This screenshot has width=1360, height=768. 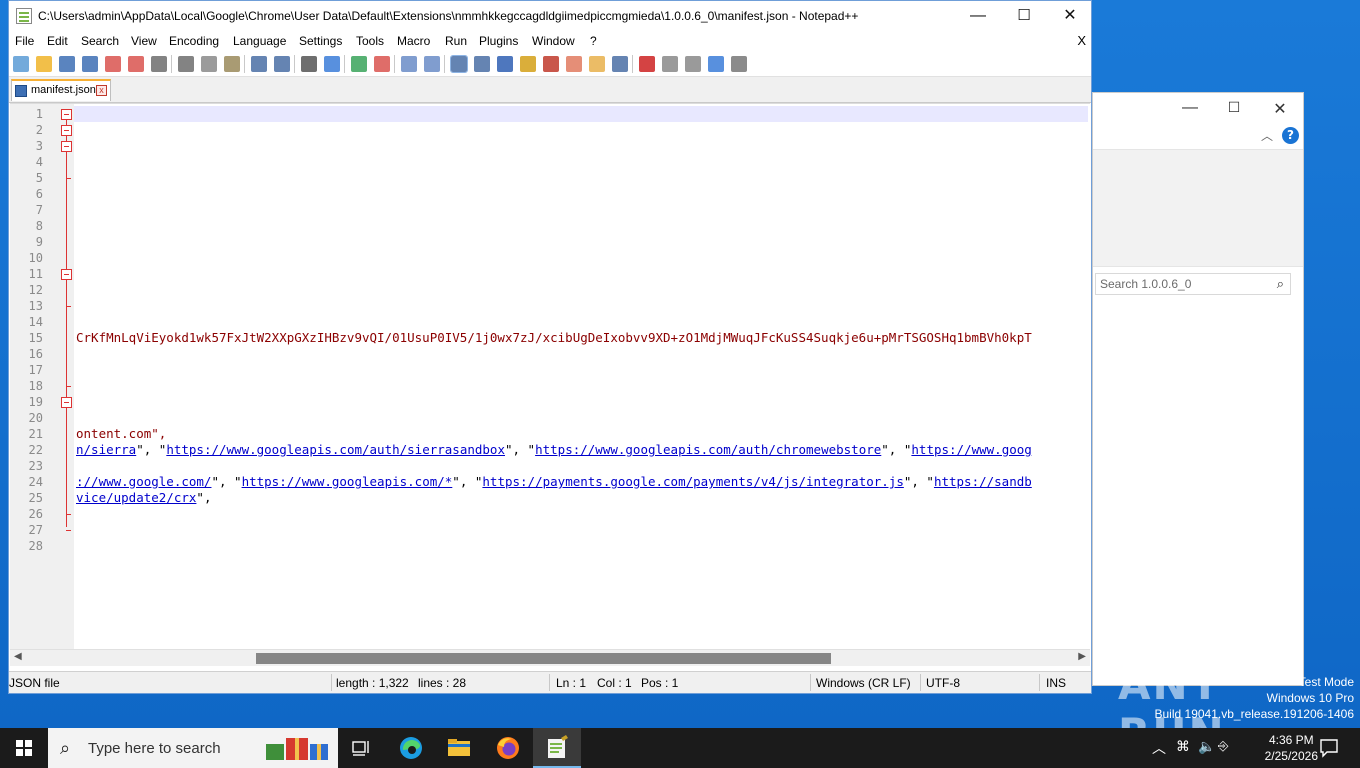 I want to click on redo-icon, so click(x=282, y=64).